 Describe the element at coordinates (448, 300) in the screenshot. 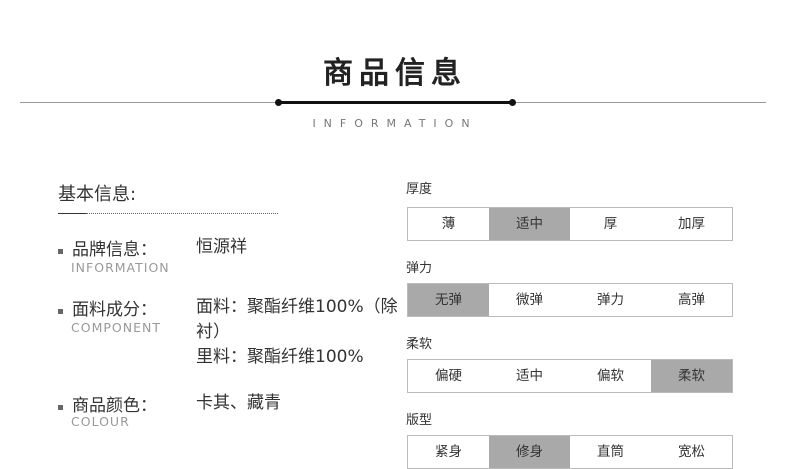

I see `attr-option: 无弹` at that location.